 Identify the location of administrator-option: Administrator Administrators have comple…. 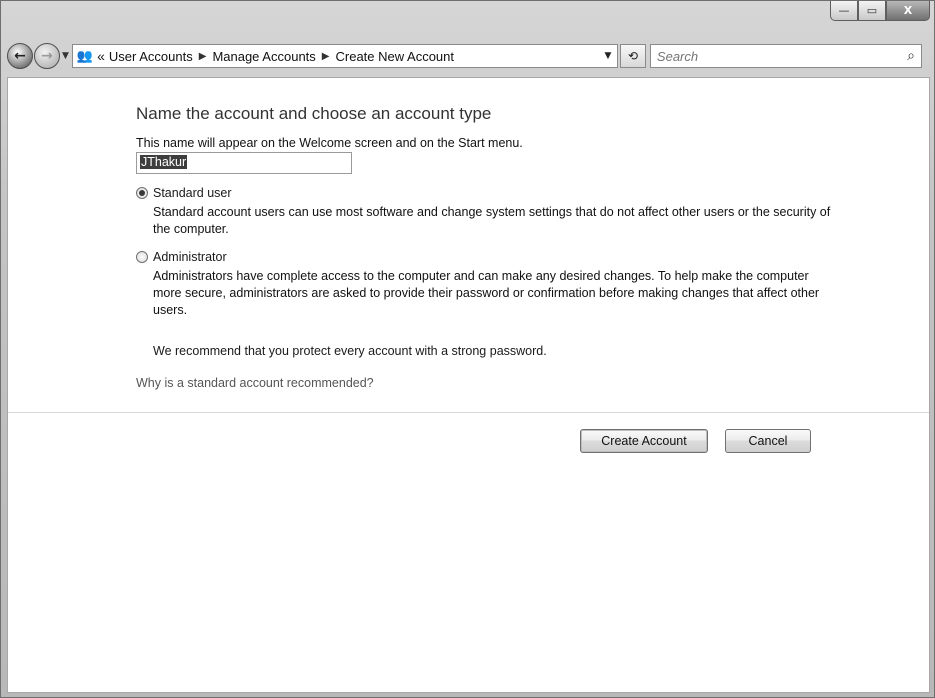
(484, 284).